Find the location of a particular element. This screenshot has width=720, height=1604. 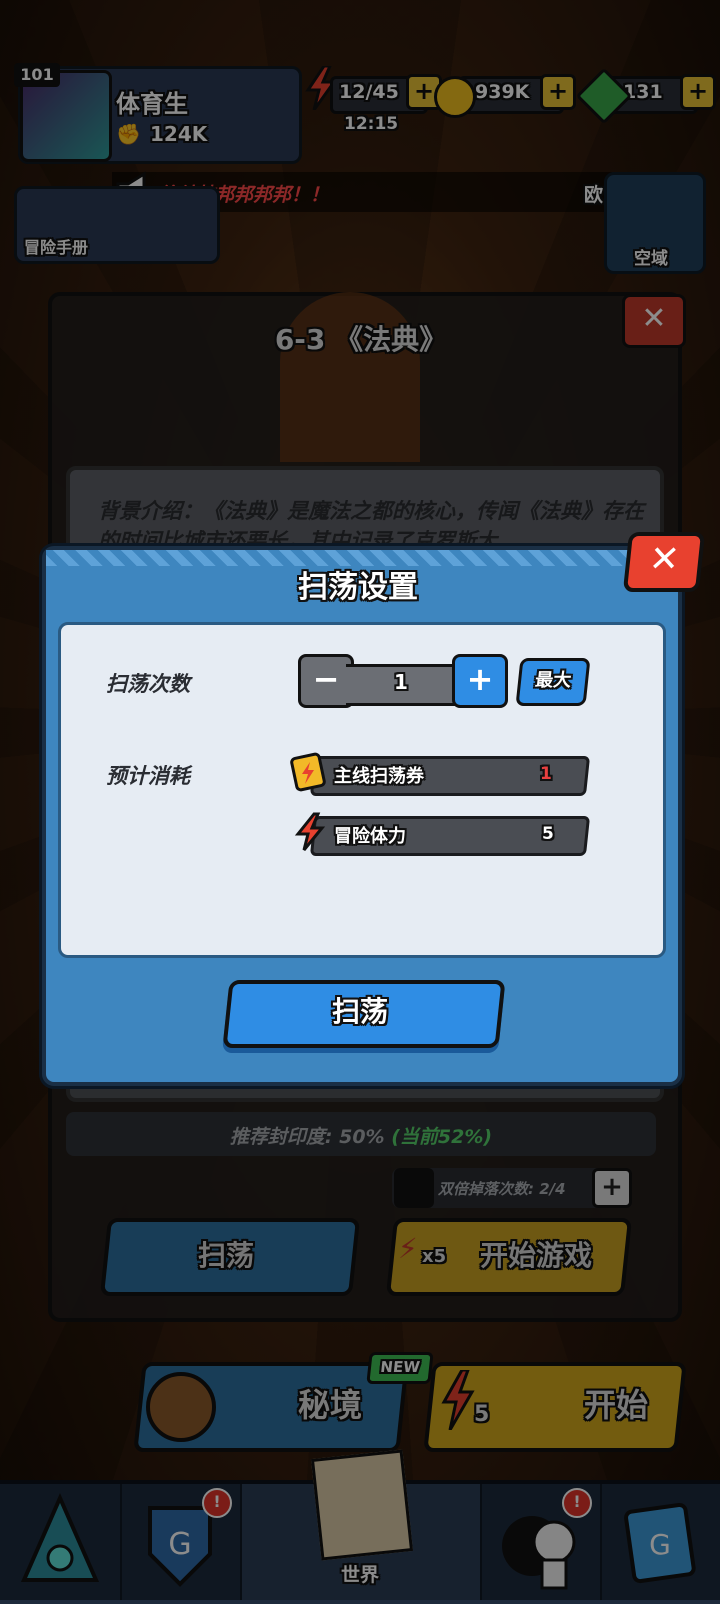

ticket-name: 主线扫荡券 is located at coordinates (379, 776).